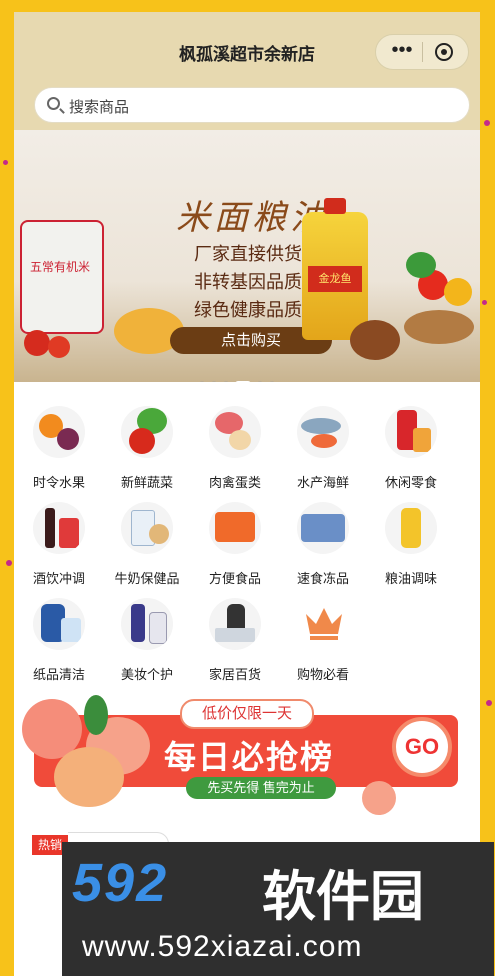  I want to click on category-beauty-care: 美妆个护, so click(147, 635).